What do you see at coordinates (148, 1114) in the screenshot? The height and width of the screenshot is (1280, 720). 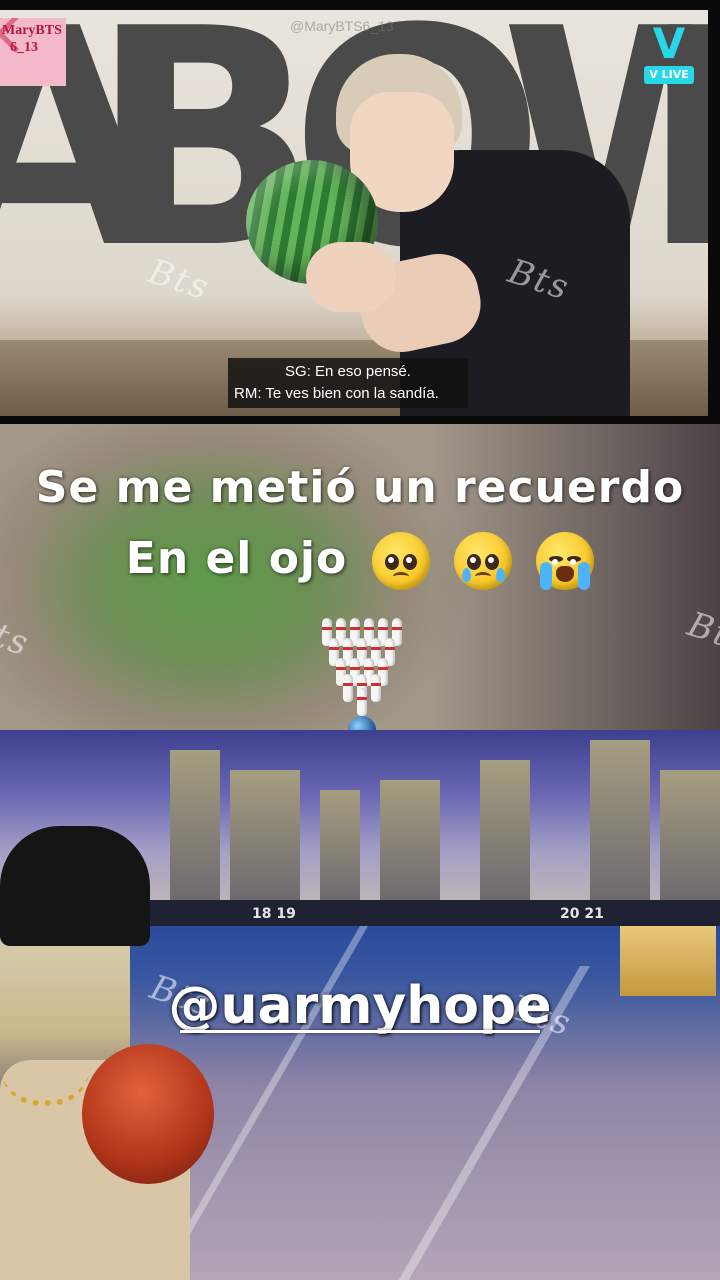 I see `player-bowling-ball` at bounding box center [148, 1114].